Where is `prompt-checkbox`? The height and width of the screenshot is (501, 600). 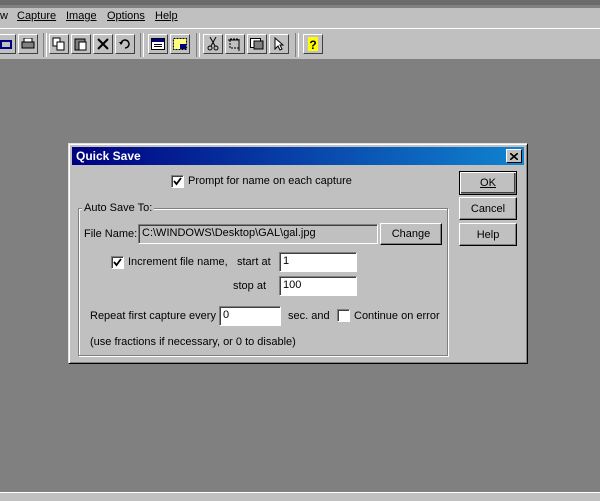
prompt-checkbox is located at coordinates (177, 181).